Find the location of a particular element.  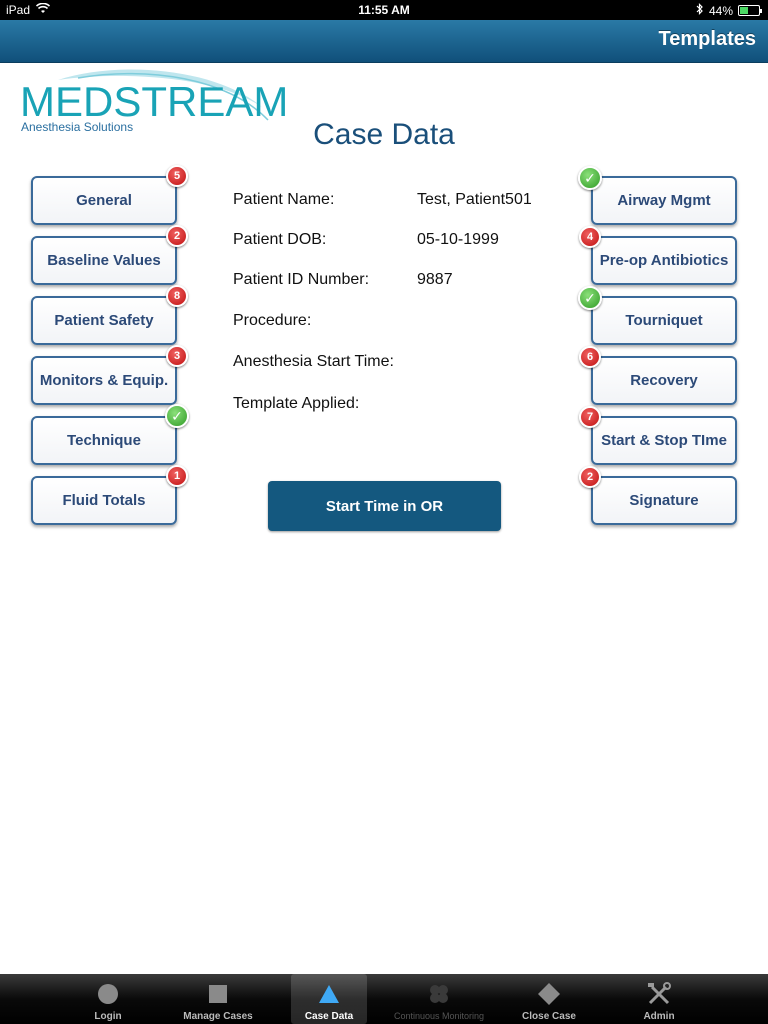

baseline-values-count-badge: 2 is located at coordinates (177, 236).